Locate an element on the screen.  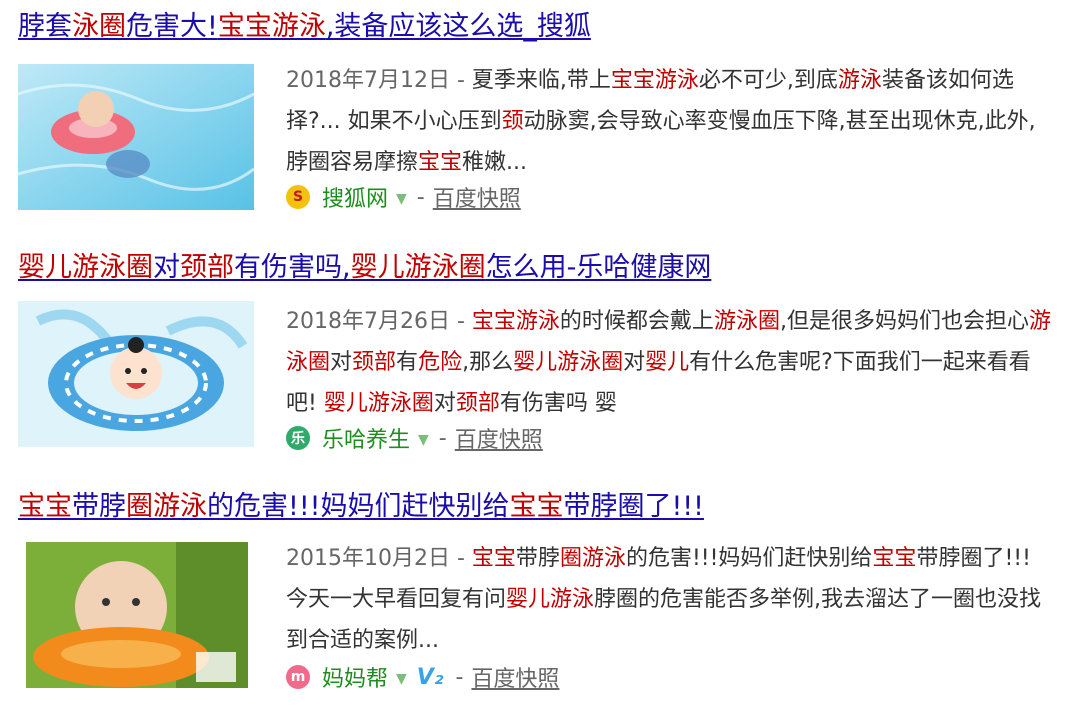
text-segment: 脖套 is located at coordinates (45, 26).